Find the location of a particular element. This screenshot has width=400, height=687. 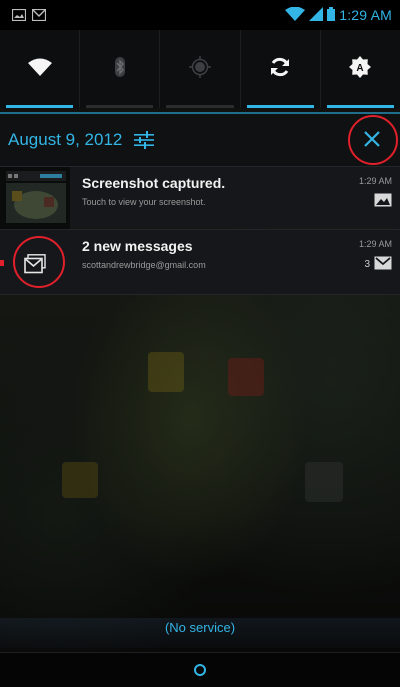

shade-divider is located at coordinates (200, 294).